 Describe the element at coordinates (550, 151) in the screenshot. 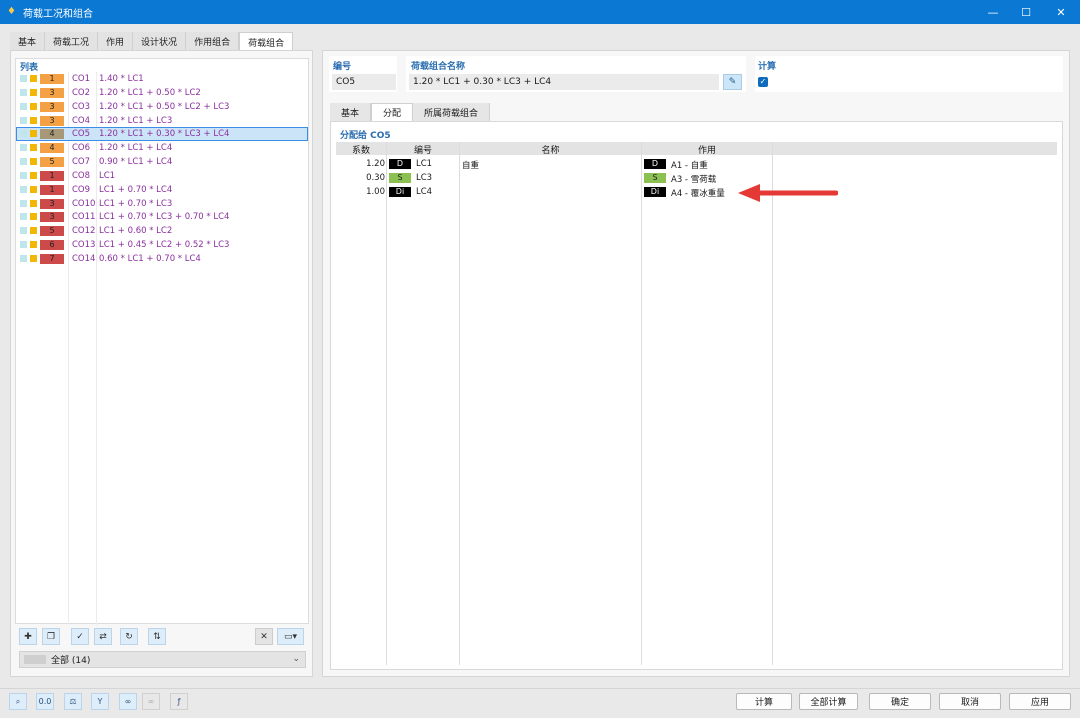

I see `header-name: 名称` at that location.